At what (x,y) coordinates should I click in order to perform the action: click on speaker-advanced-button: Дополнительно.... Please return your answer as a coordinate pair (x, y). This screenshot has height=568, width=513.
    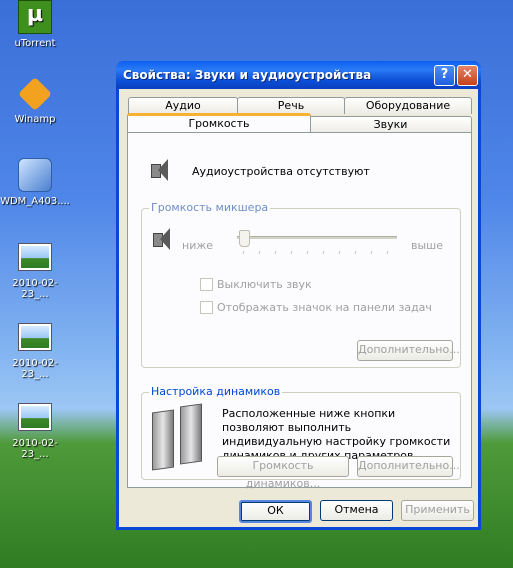
    Looking at the image, I should click on (408, 466).